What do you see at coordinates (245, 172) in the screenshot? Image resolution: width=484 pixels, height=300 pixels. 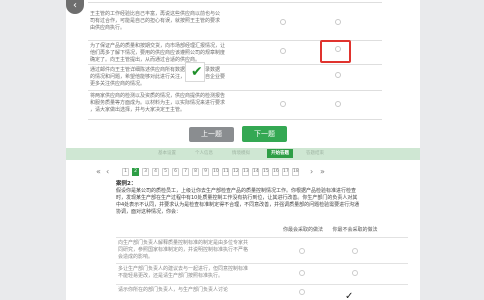 I see `page-button: 13` at bounding box center [245, 172].